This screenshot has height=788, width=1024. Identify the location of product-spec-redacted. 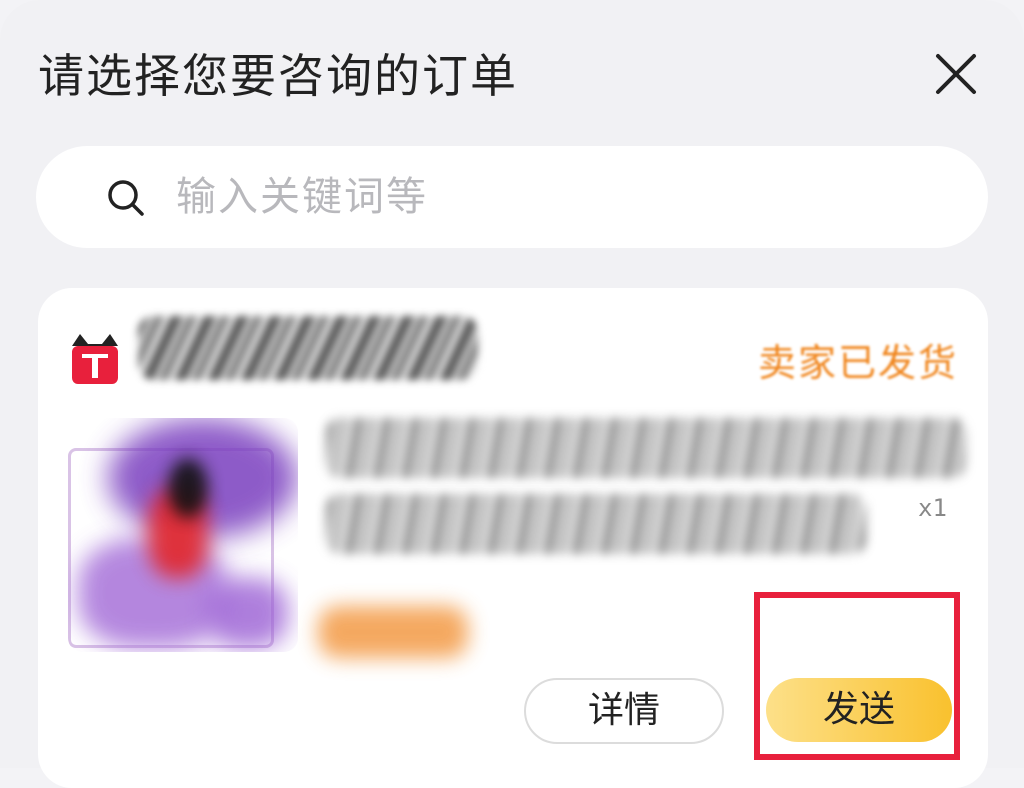
(596, 524).